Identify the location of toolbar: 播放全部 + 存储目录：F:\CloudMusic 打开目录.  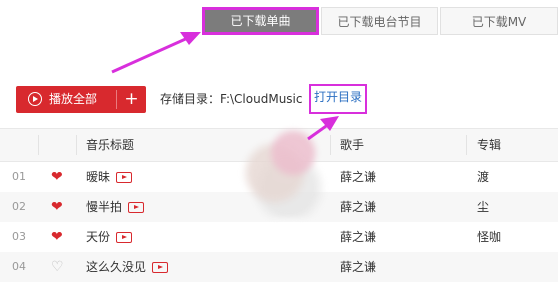
(279, 100).